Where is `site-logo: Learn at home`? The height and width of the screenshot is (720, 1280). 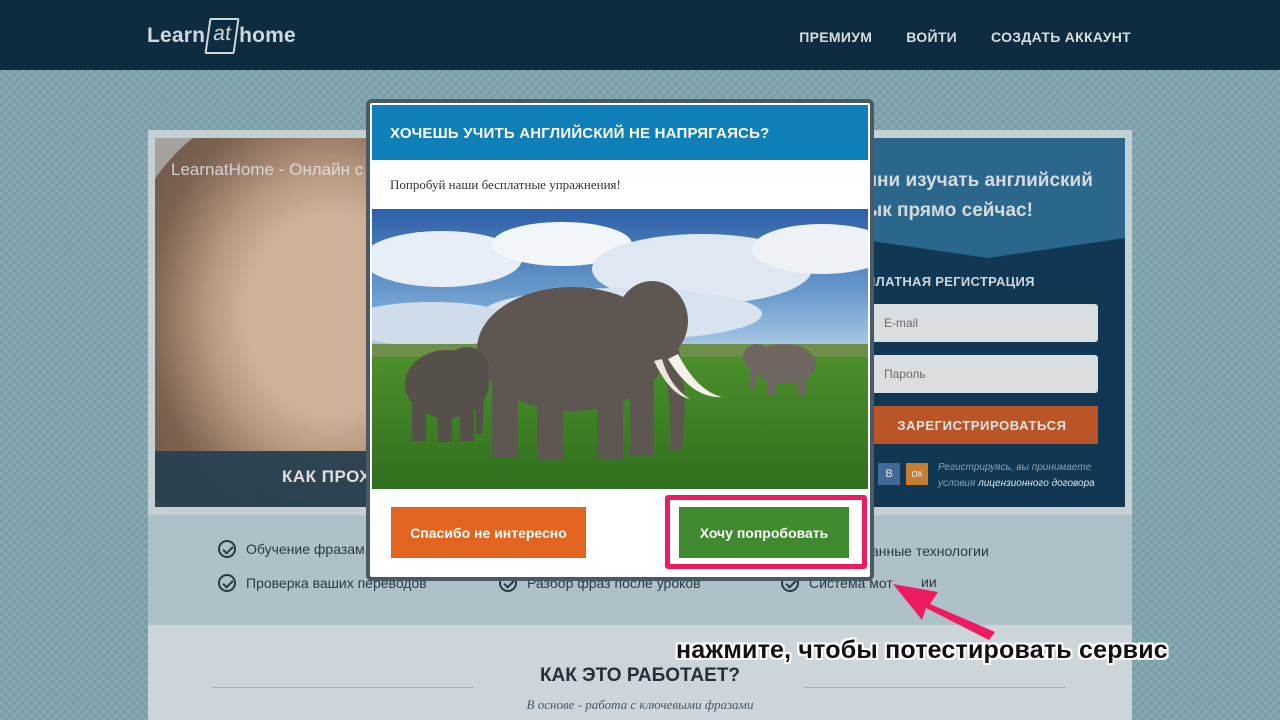 site-logo: Learn at home is located at coordinates (221, 36).